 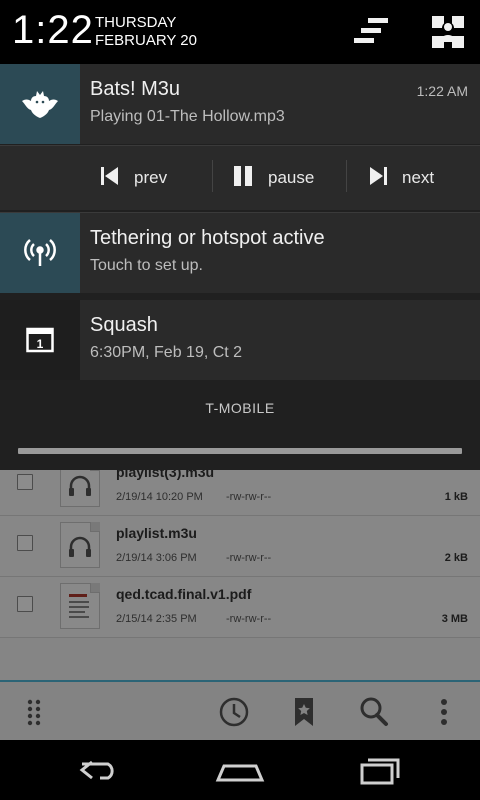 I want to click on tethering-title: Tethering or hotspot active, so click(x=207, y=238).